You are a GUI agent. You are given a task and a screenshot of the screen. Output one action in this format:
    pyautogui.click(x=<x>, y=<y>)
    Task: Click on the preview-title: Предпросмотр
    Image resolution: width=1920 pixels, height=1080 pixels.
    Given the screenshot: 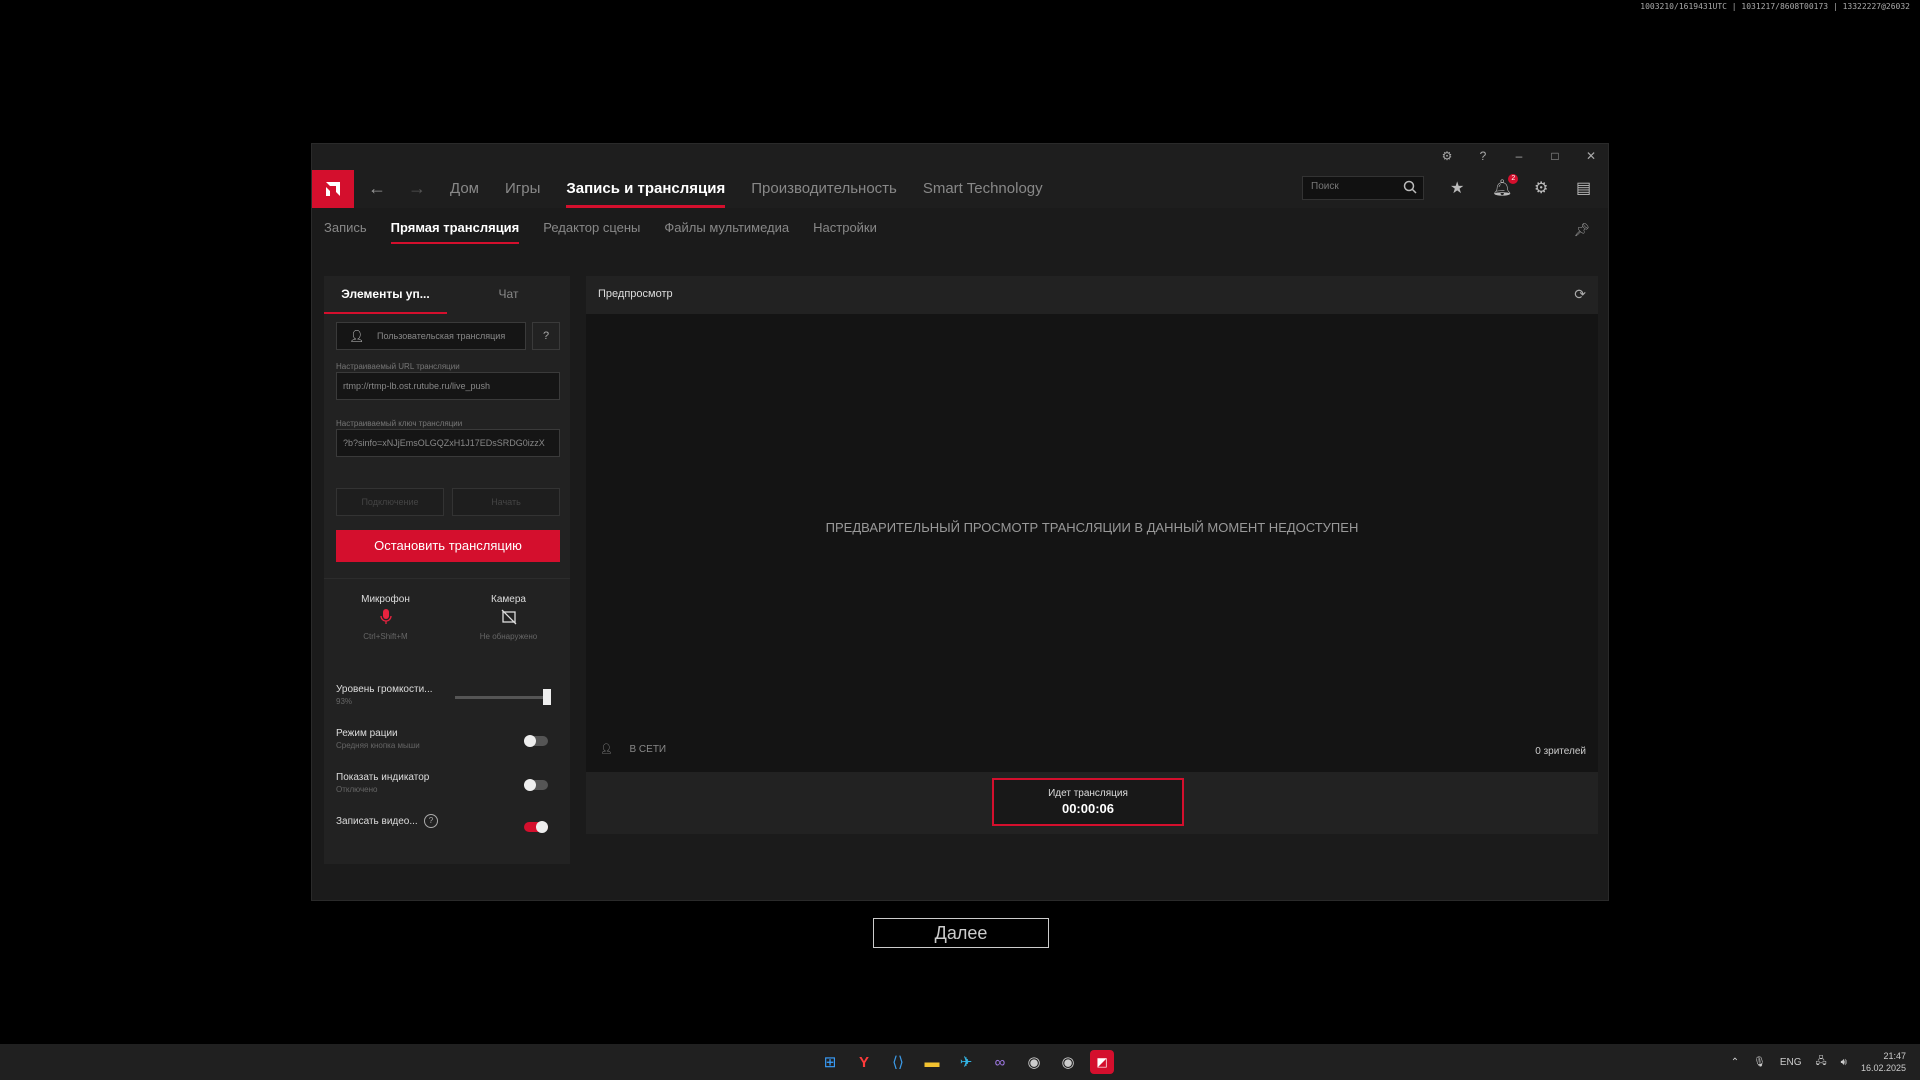 What is the action you would take?
    pyautogui.click(x=635, y=294)
    